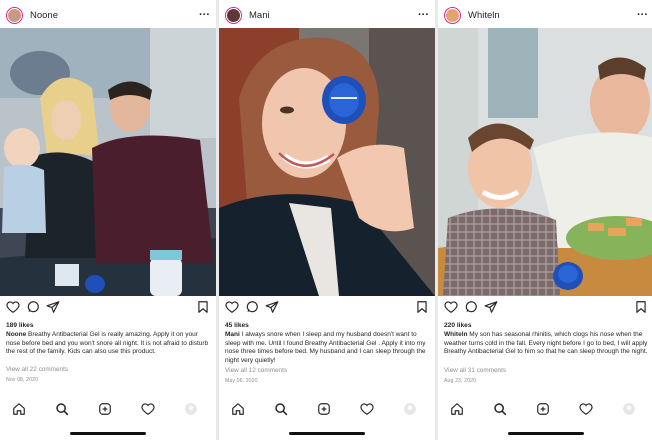  I want to click on post-header: Mani ···, so click(327, 15).